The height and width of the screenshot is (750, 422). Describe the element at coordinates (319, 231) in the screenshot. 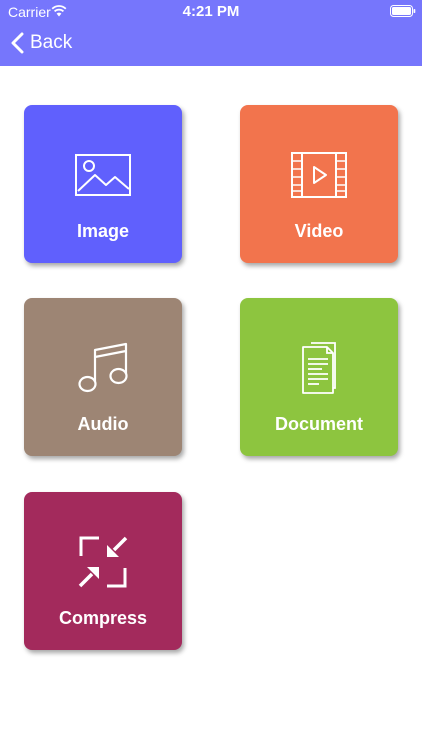

I see `tile-label: Video` at that location.